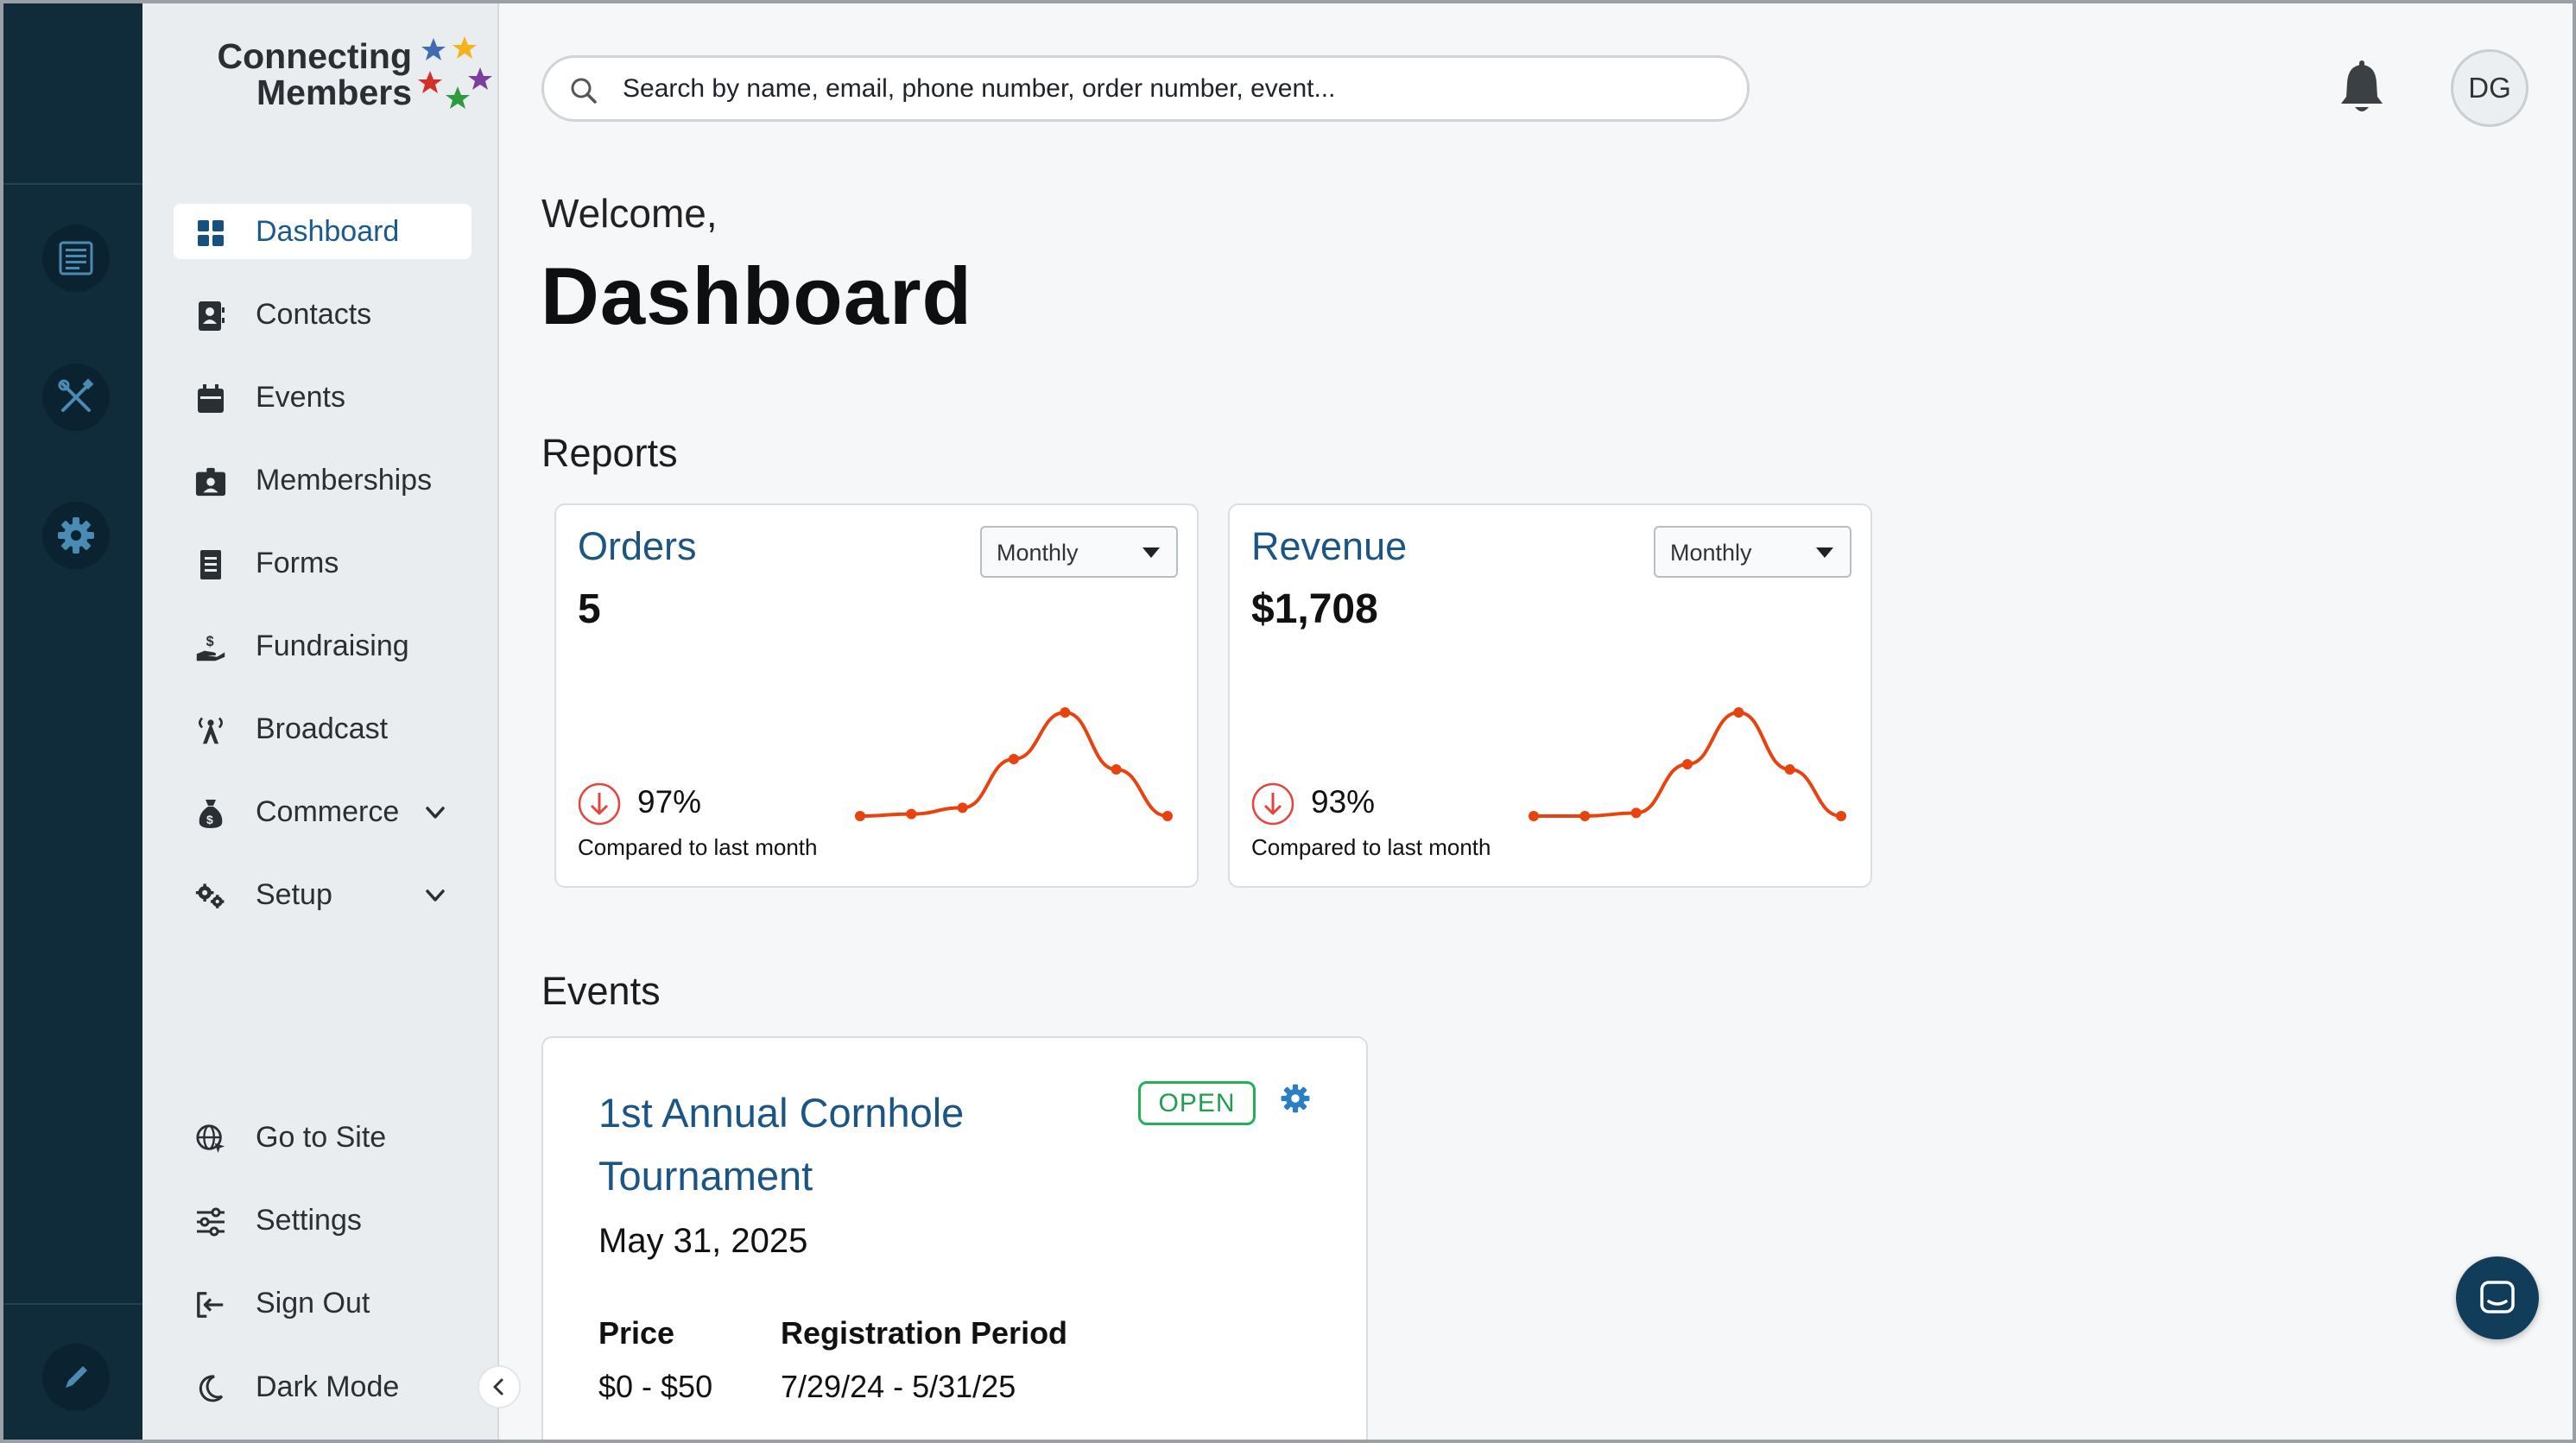  I want to click on nav-setup: Setup, so click(323, 894).